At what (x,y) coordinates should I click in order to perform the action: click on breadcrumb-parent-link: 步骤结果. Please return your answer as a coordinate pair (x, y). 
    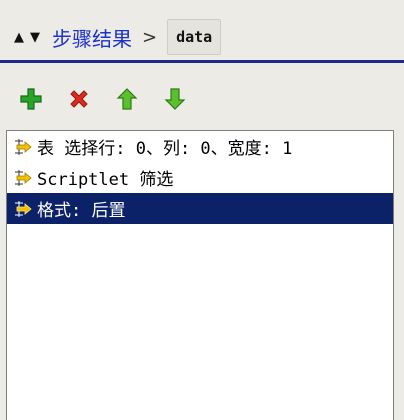
    Looking at the image, I should click on (92, 37).